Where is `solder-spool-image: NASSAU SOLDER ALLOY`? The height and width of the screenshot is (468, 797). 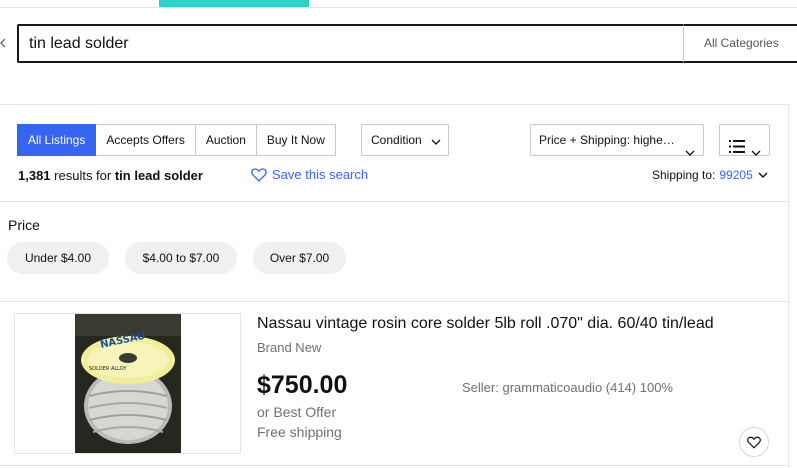
solder-spool-image: NASSAU SOLDER ALLOY is located at coordinates (128, 383).